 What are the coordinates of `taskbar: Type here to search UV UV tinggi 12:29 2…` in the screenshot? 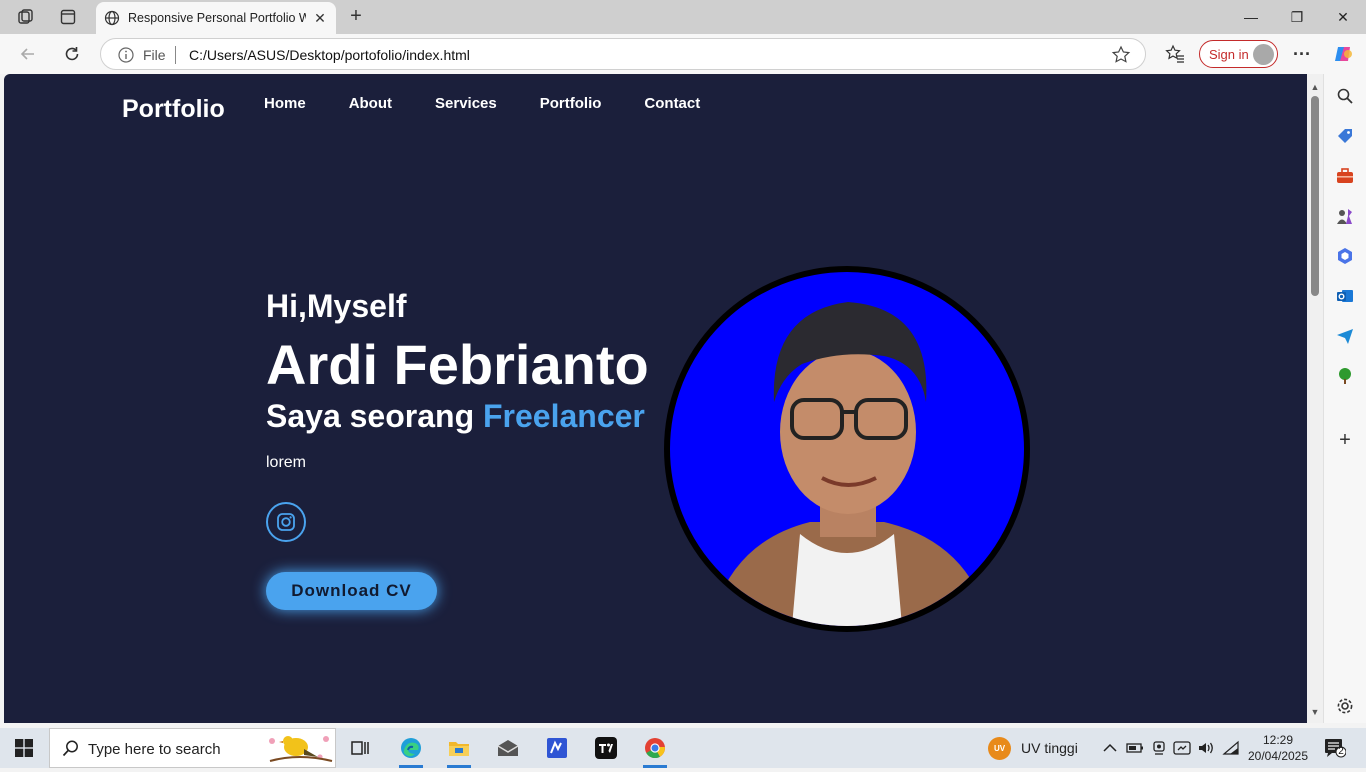 It's located at (683, 748).